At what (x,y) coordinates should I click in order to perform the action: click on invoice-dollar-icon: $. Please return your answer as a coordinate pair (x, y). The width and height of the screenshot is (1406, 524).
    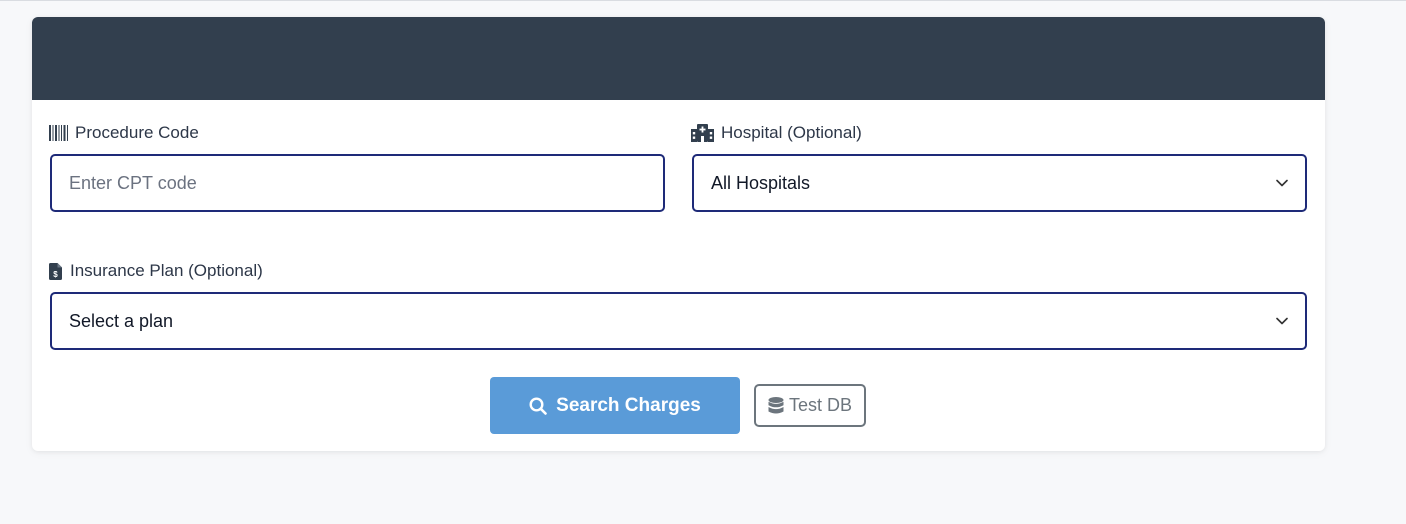
    Looking at the image, I should click on (55, 271).